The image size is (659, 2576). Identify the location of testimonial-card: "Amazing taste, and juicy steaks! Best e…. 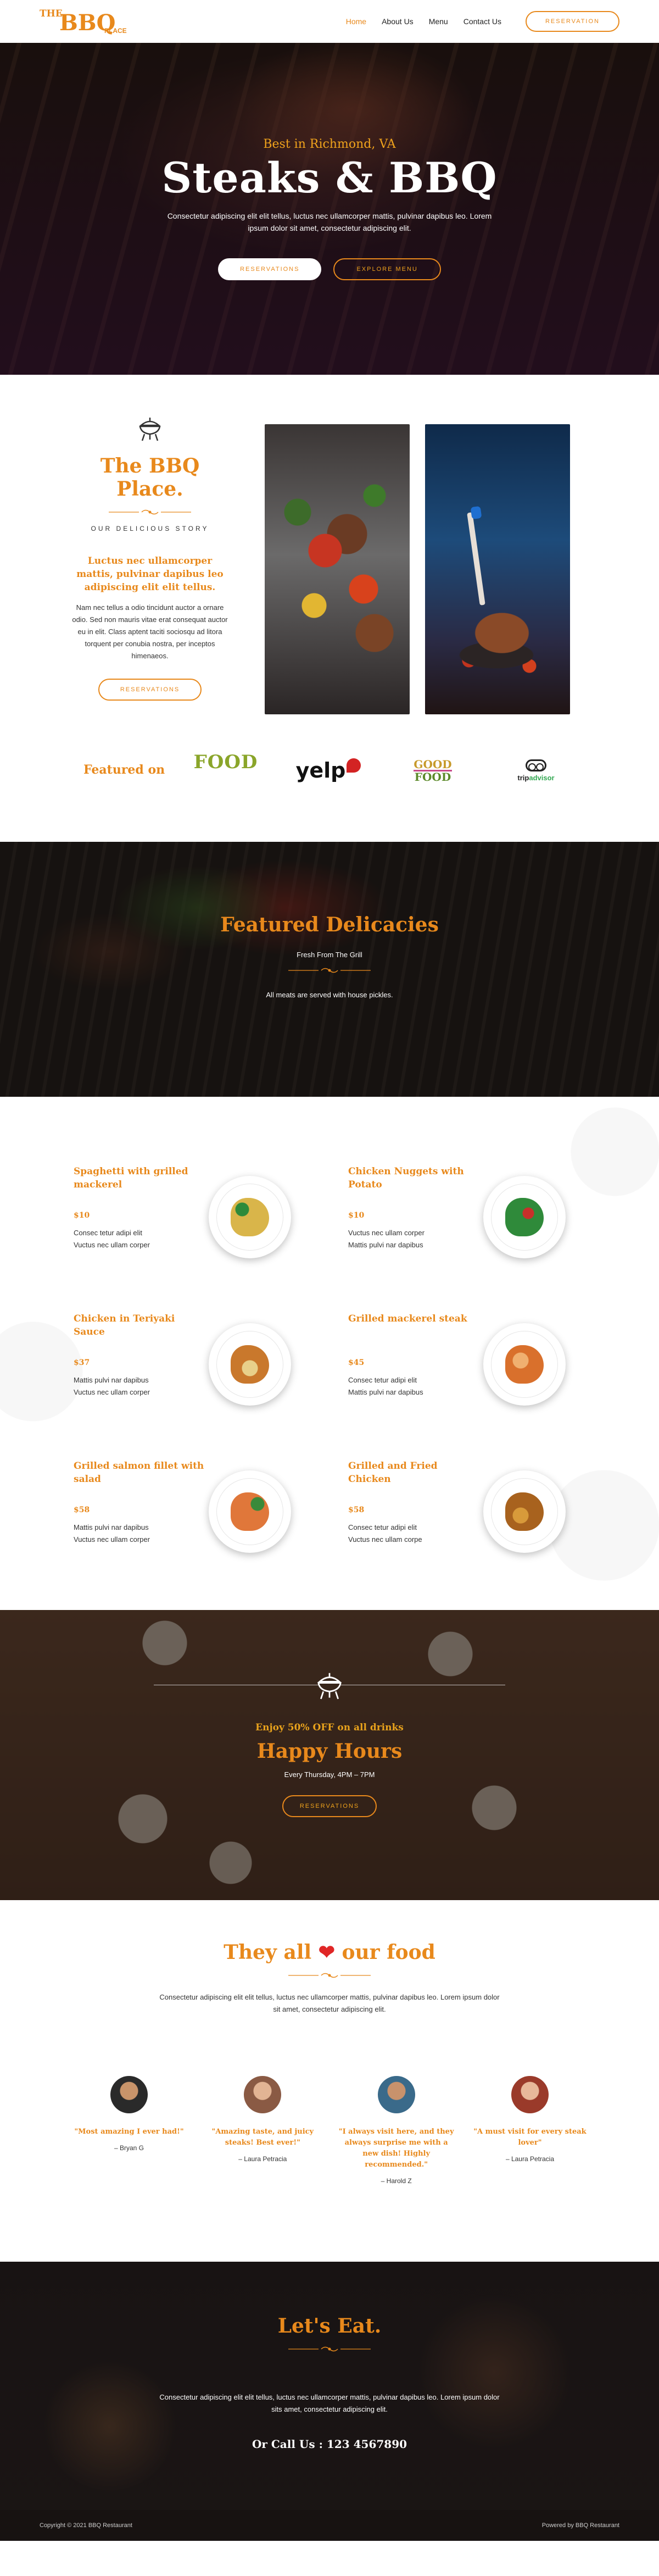
(262, 2130).